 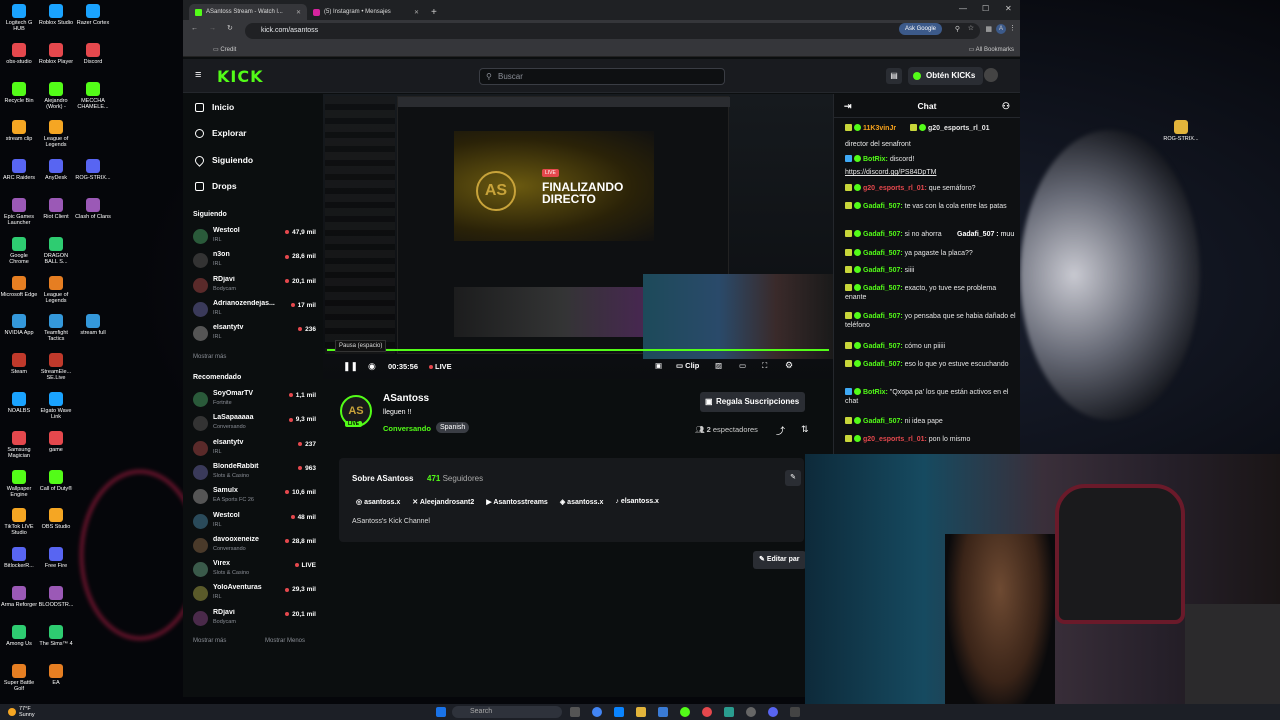 I want to click on menu-hamburger-icon: ≡, so click(x=198, y=75).